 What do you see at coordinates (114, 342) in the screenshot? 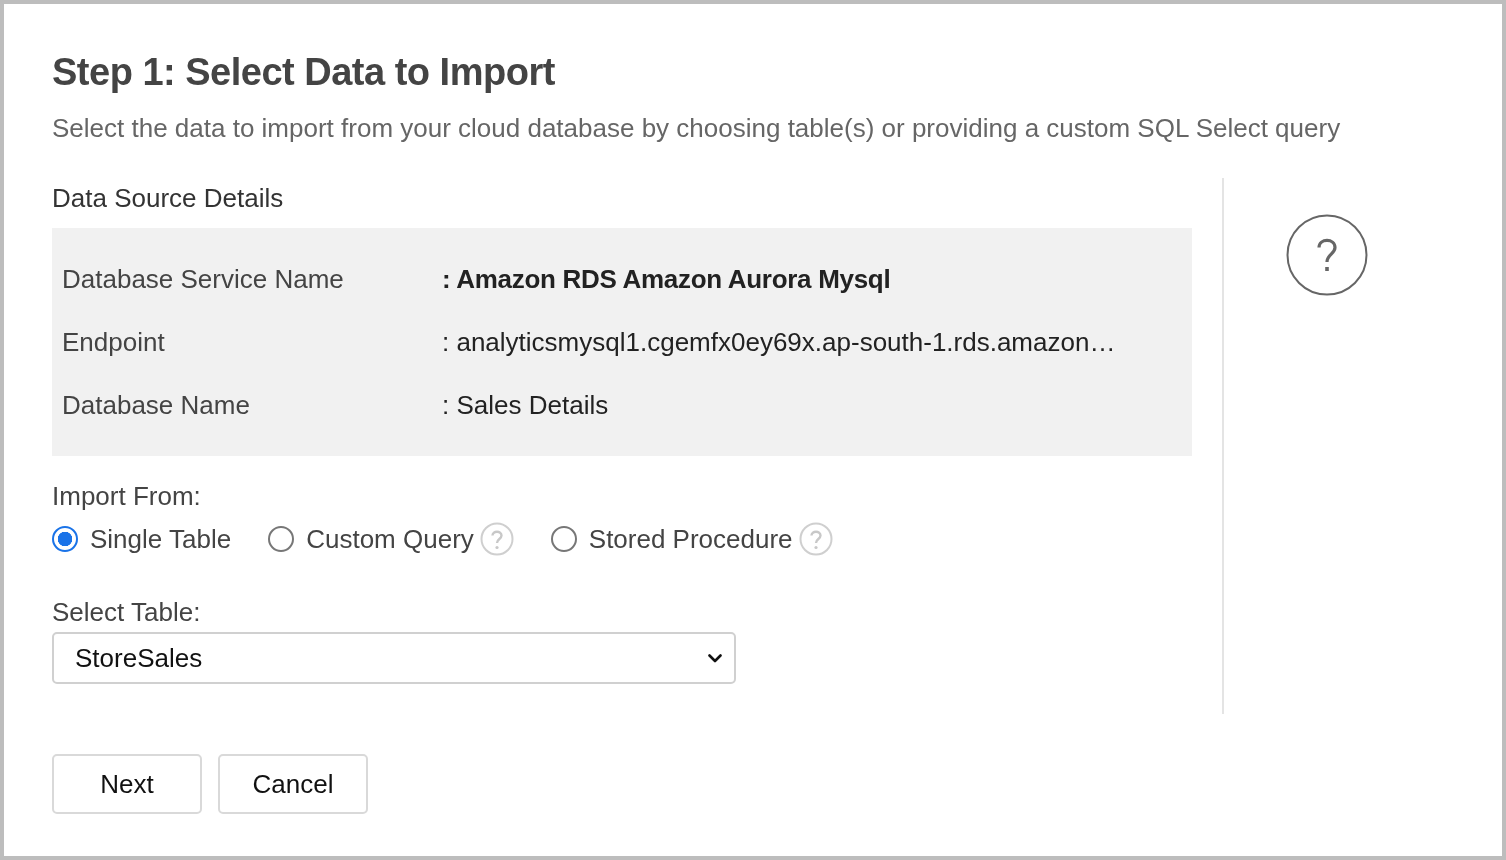
I see `detail-label: Endpoint` at bounding box center [114, 342].